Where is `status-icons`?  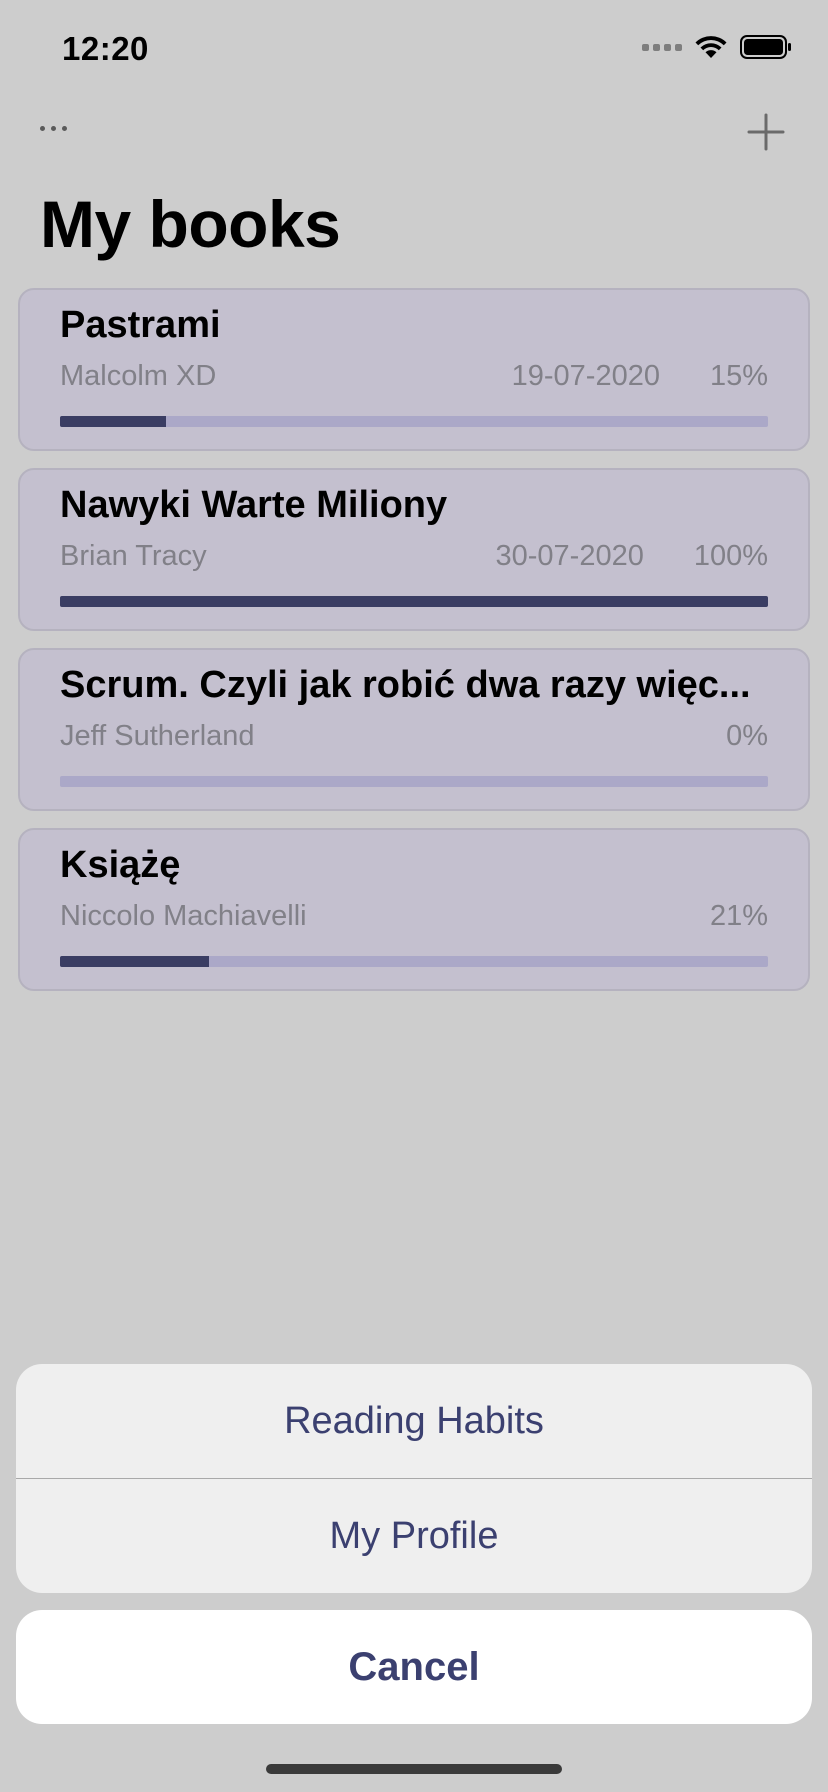 status-icons is located at coordinates (717, 47).